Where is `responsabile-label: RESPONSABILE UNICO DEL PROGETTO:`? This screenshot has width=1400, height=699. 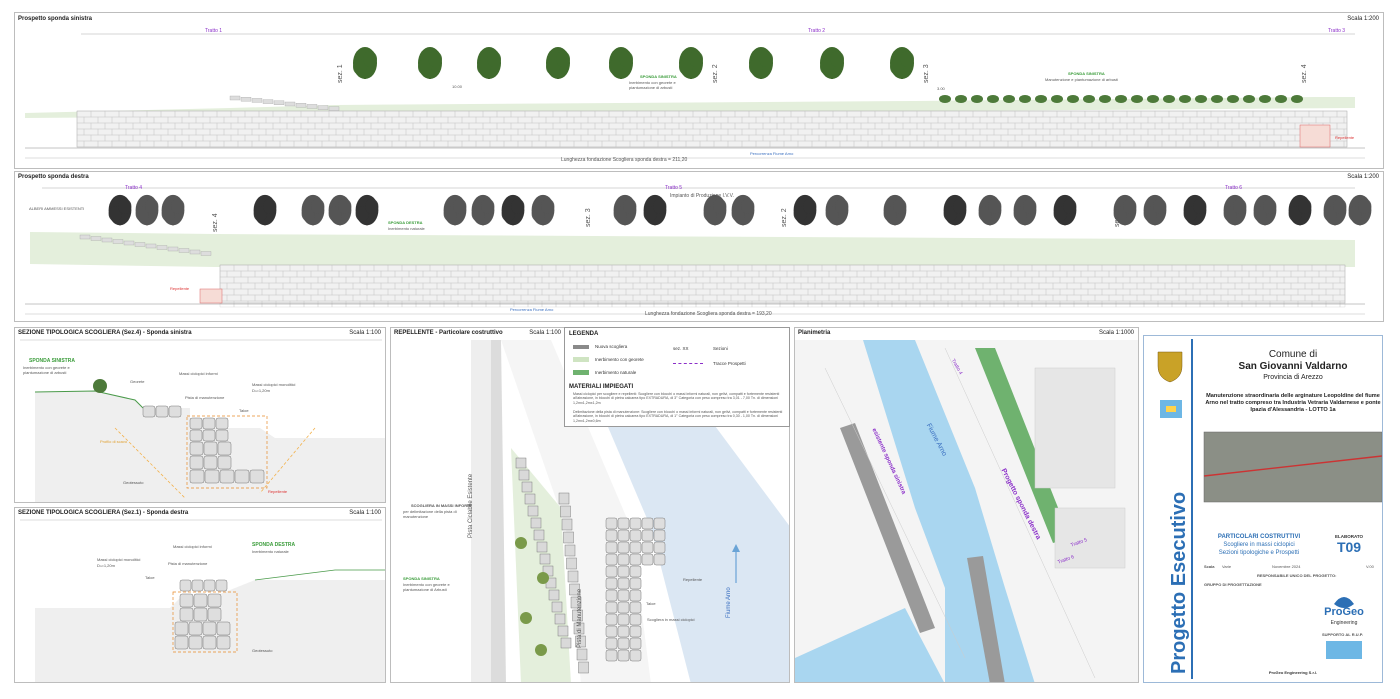
responsabile-label: RESPONSABILE UNICO DEL PROGETTO: is located at coordinates (1297, 575).